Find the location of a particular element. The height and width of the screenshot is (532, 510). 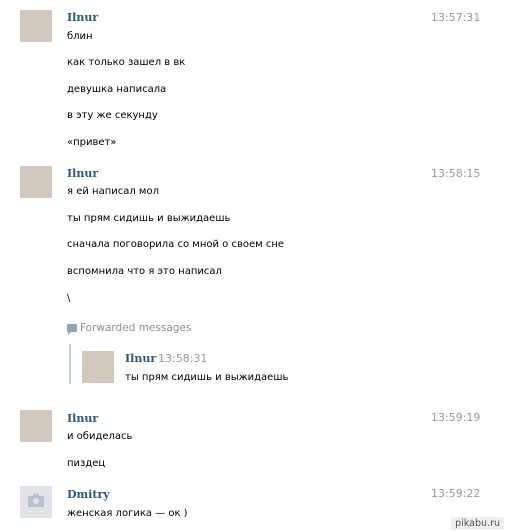

message-line: «привет» is located at coordinates (92, 142).